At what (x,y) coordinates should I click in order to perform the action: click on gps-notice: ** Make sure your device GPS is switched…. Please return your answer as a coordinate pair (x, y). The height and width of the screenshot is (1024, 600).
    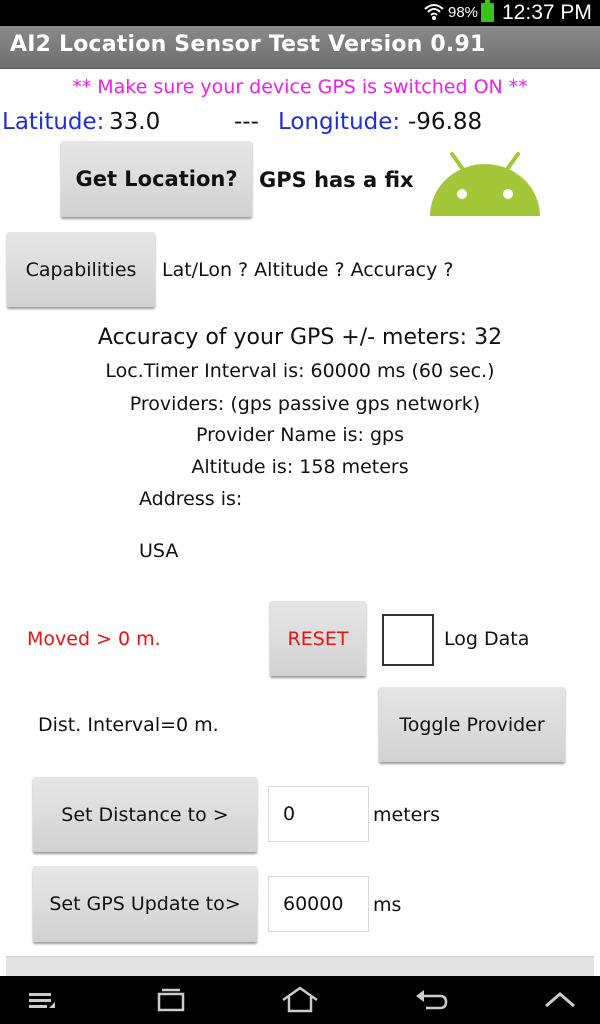
    Looking at the image, I should click on (300, 87).